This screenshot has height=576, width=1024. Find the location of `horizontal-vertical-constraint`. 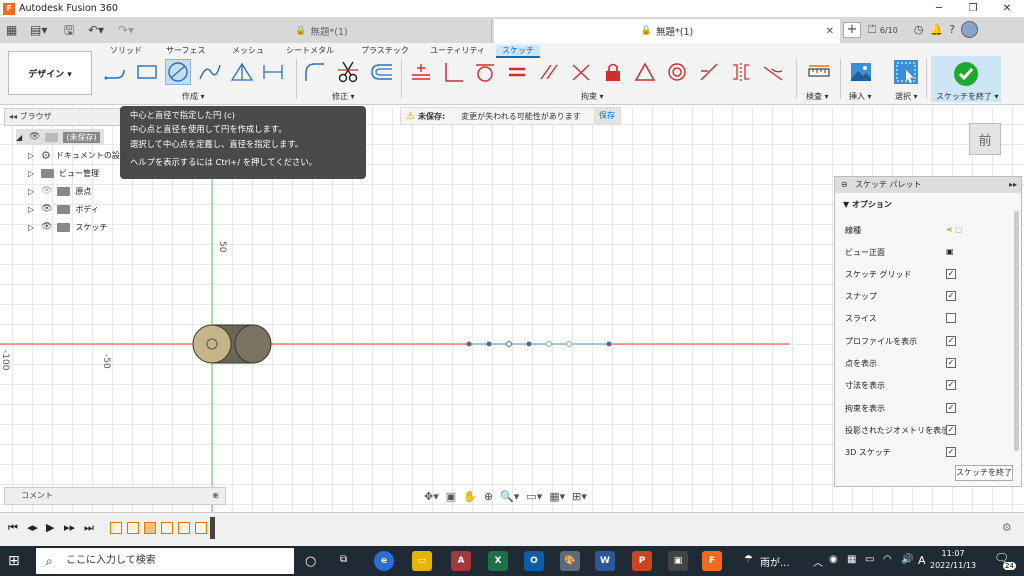

horizontal-vertical-constraint is located at coordinates (709, 72).